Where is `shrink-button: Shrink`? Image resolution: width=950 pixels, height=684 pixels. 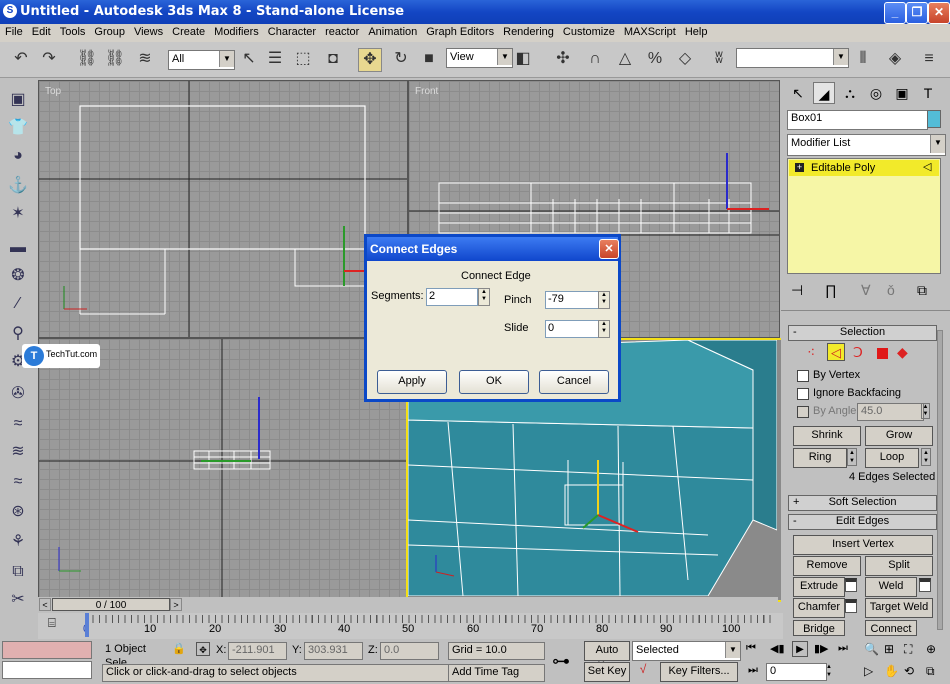 shrink-button: Shrink is located at coordinates (827, 436).